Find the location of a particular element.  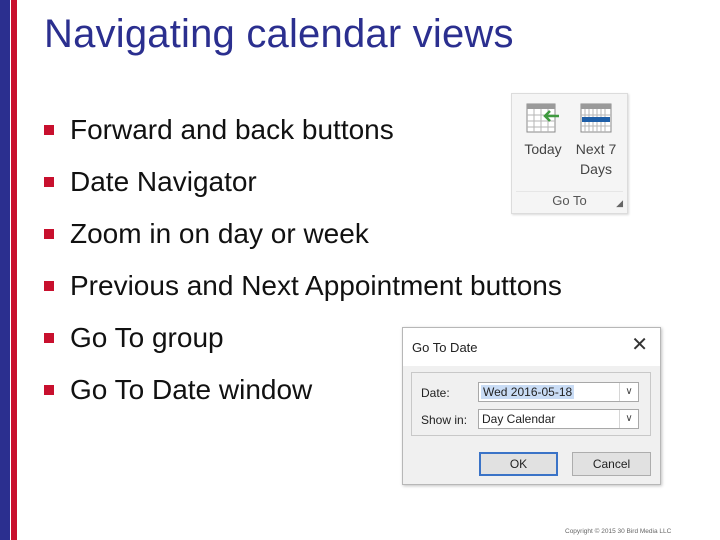

today-button-label: Today is located at coordinates (543, 149).